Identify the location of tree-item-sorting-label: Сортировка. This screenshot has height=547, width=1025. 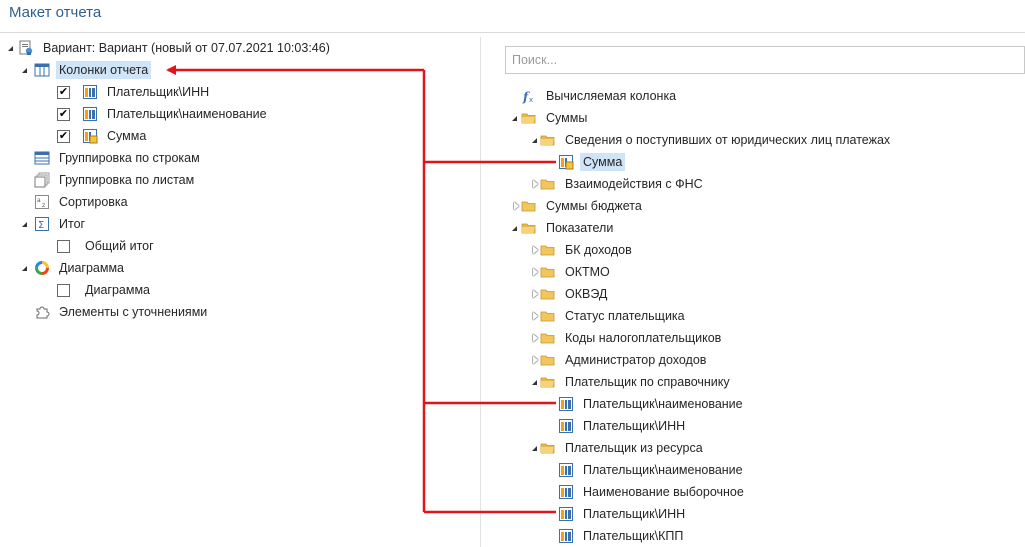
(93, 202).